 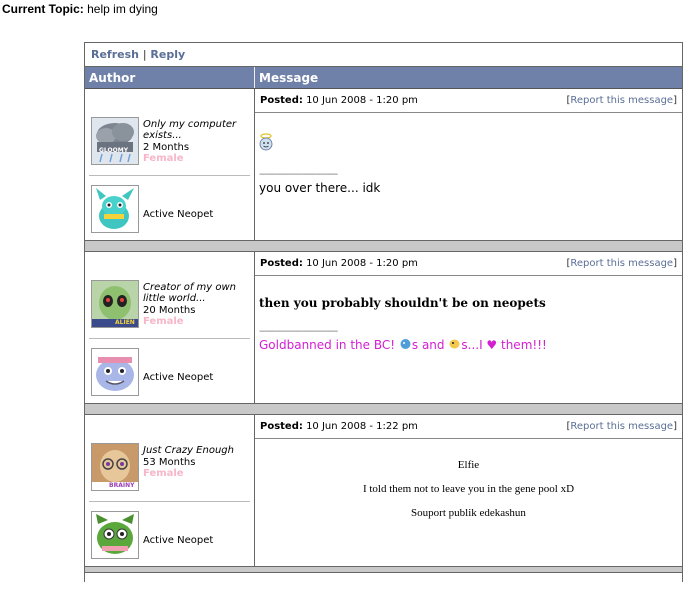 I want to click on table-header: Author Message, so click(x=383, y=78).